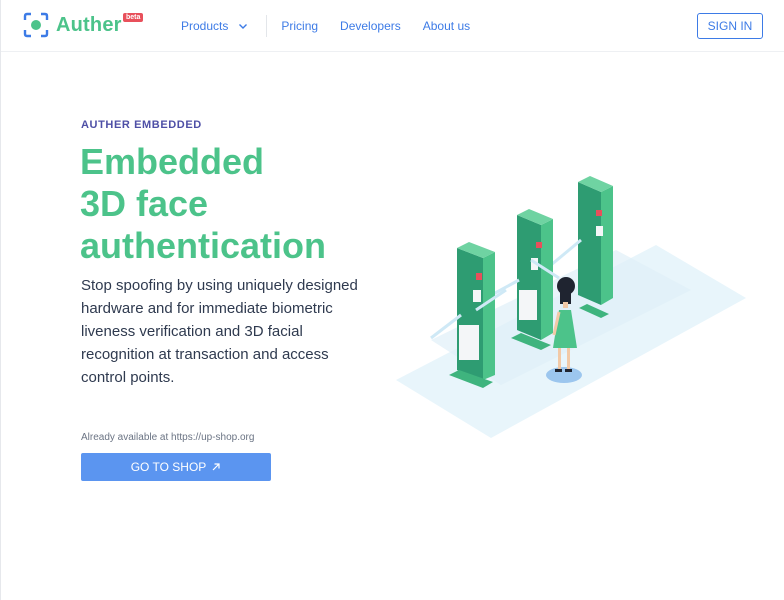 The height and width of the screenshot is (600, 784). Describe the element at coordinates (336, 26) in the screenshot. I see `main-nav: Products Pricing Developers About us` at that location.